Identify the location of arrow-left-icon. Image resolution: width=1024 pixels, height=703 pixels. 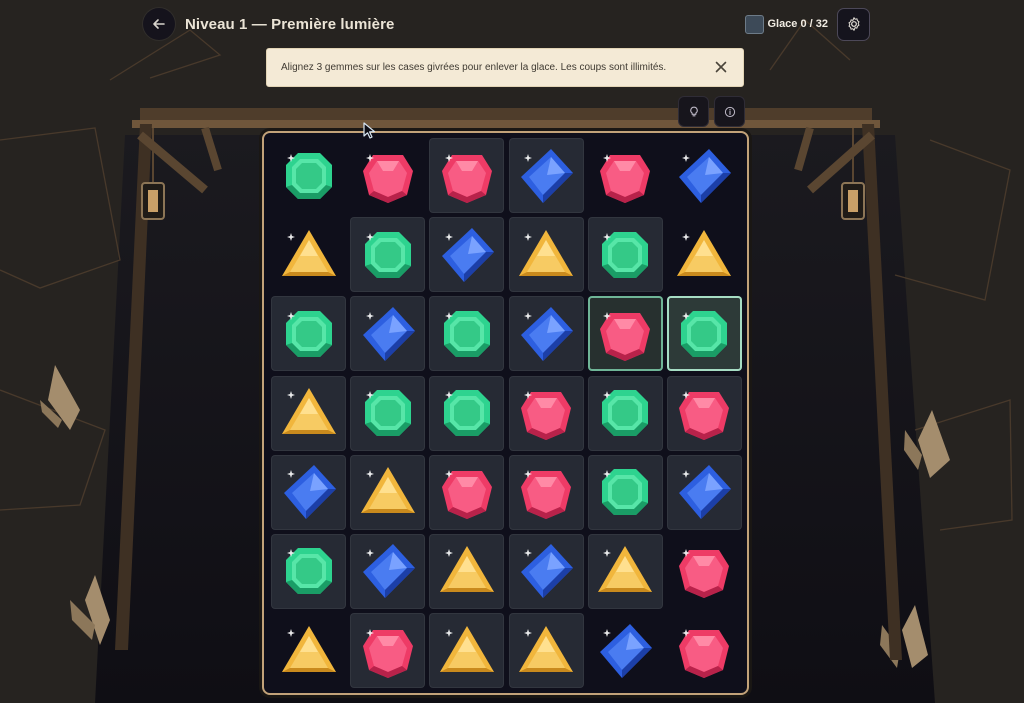
(159, 24).